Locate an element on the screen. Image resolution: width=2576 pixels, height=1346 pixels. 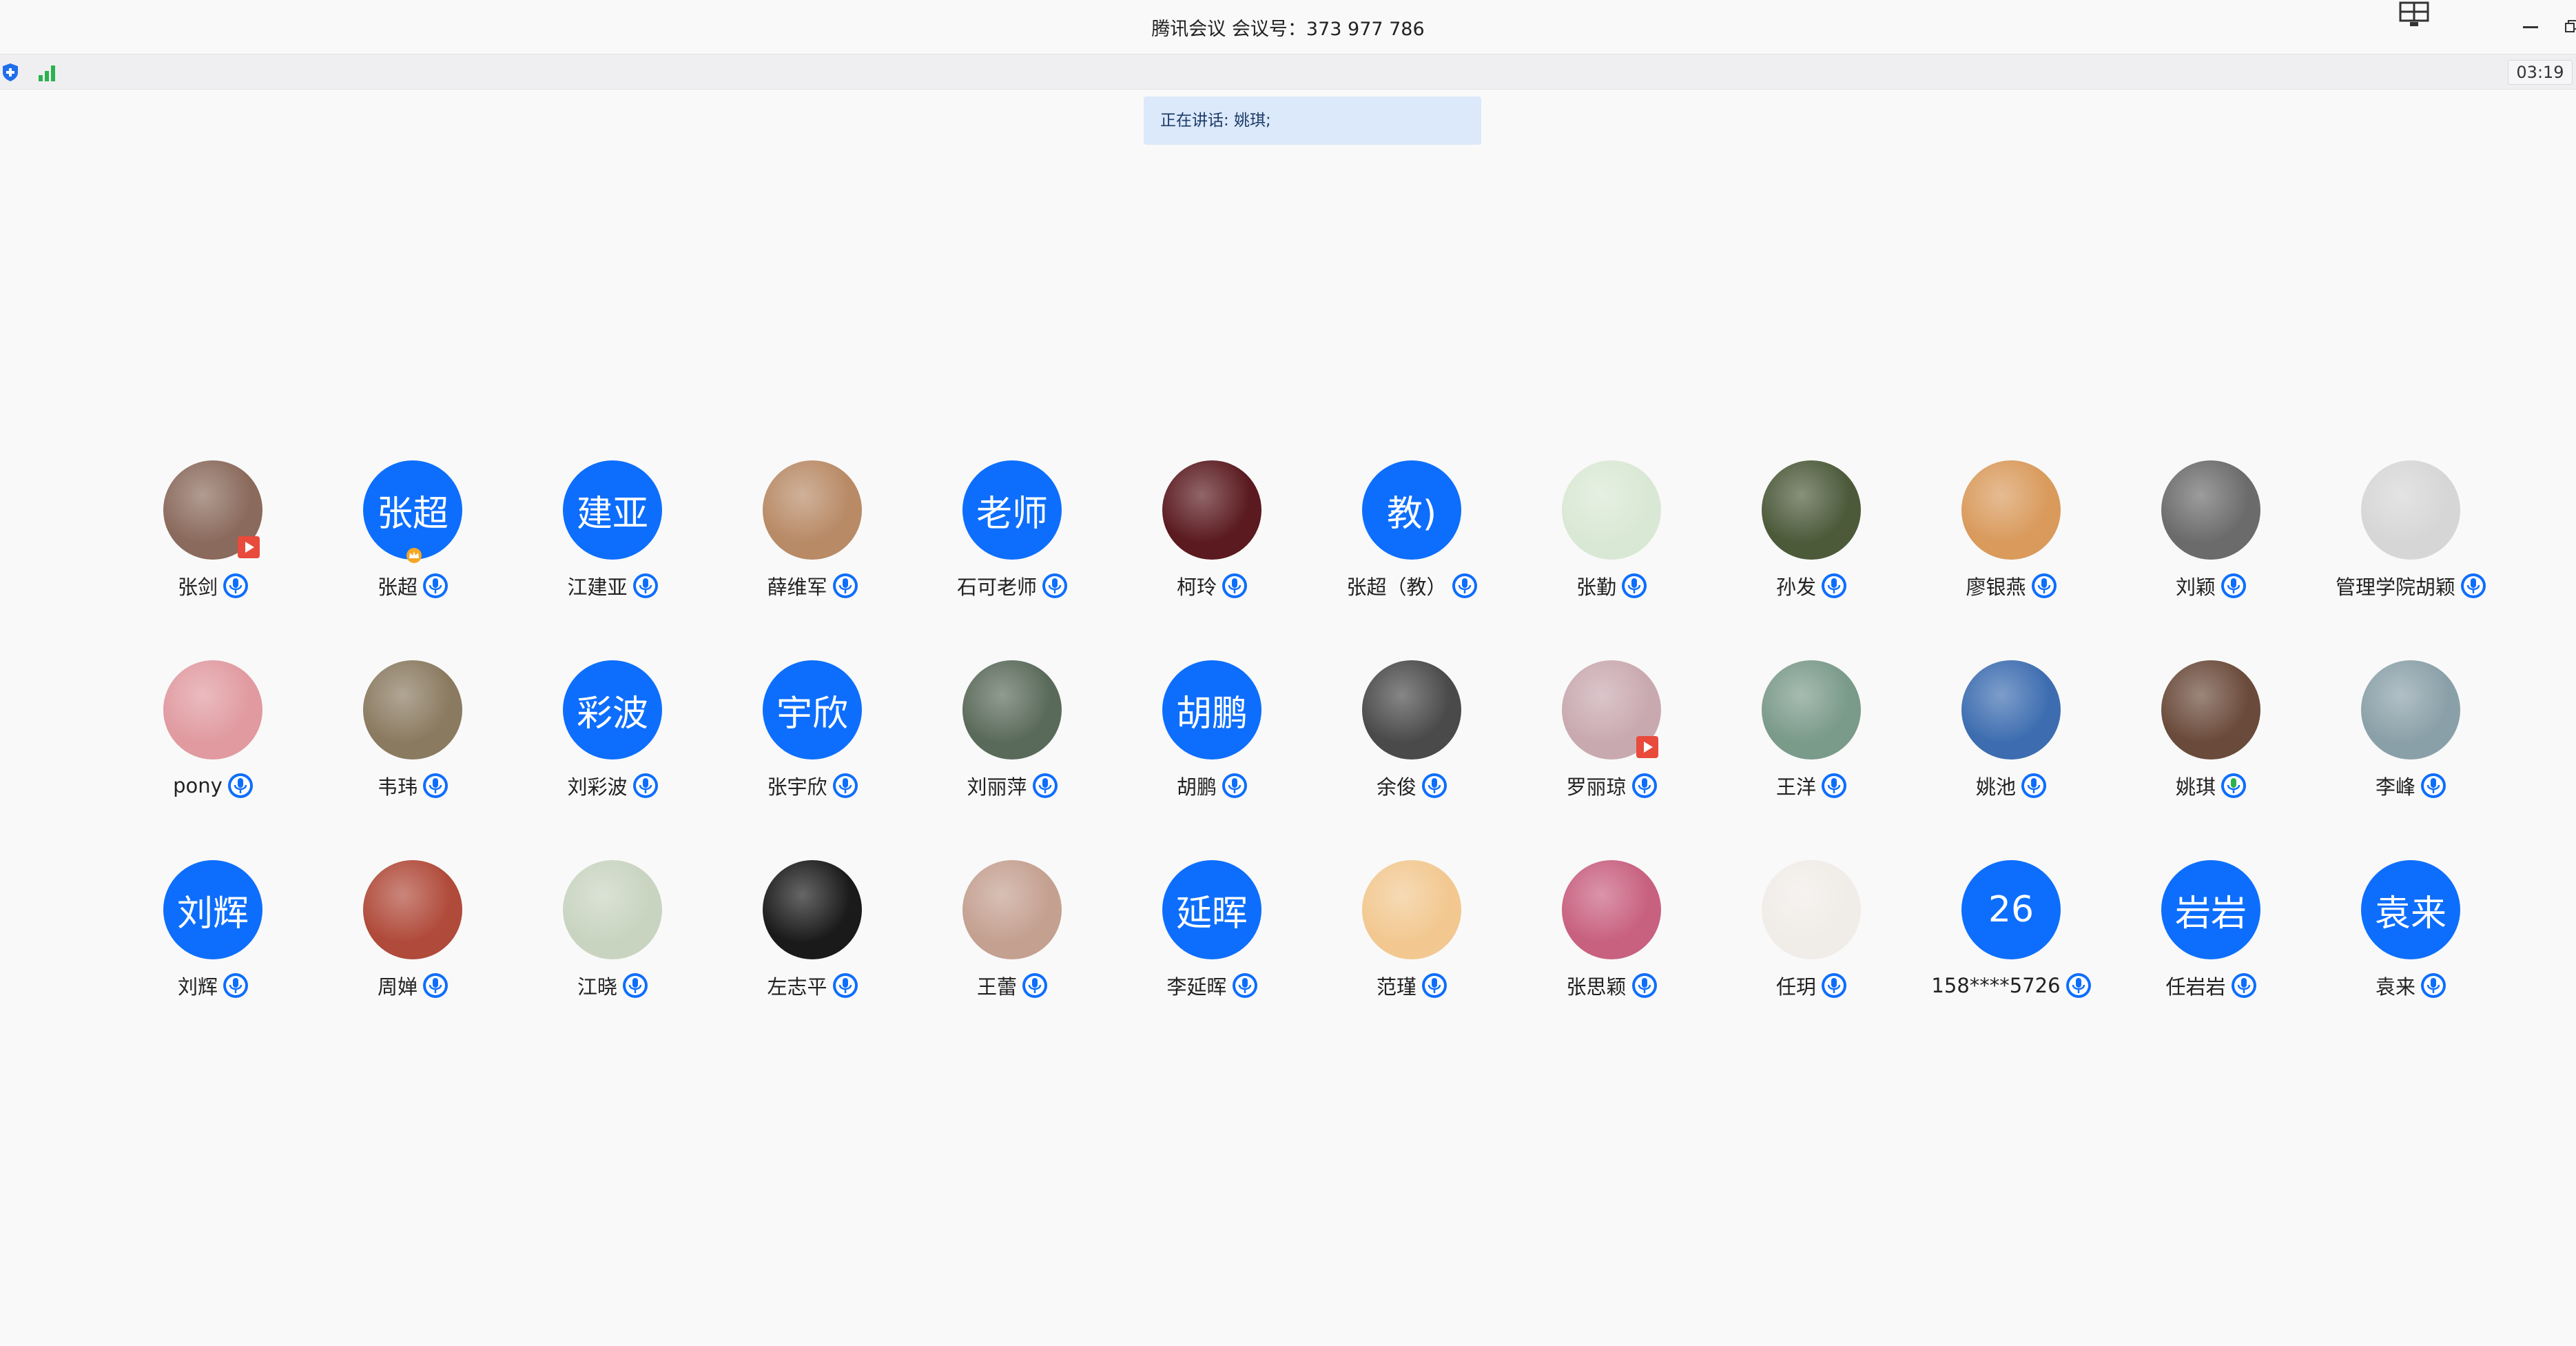
mic-speaking-icon is located at coordinates (2233, 785).